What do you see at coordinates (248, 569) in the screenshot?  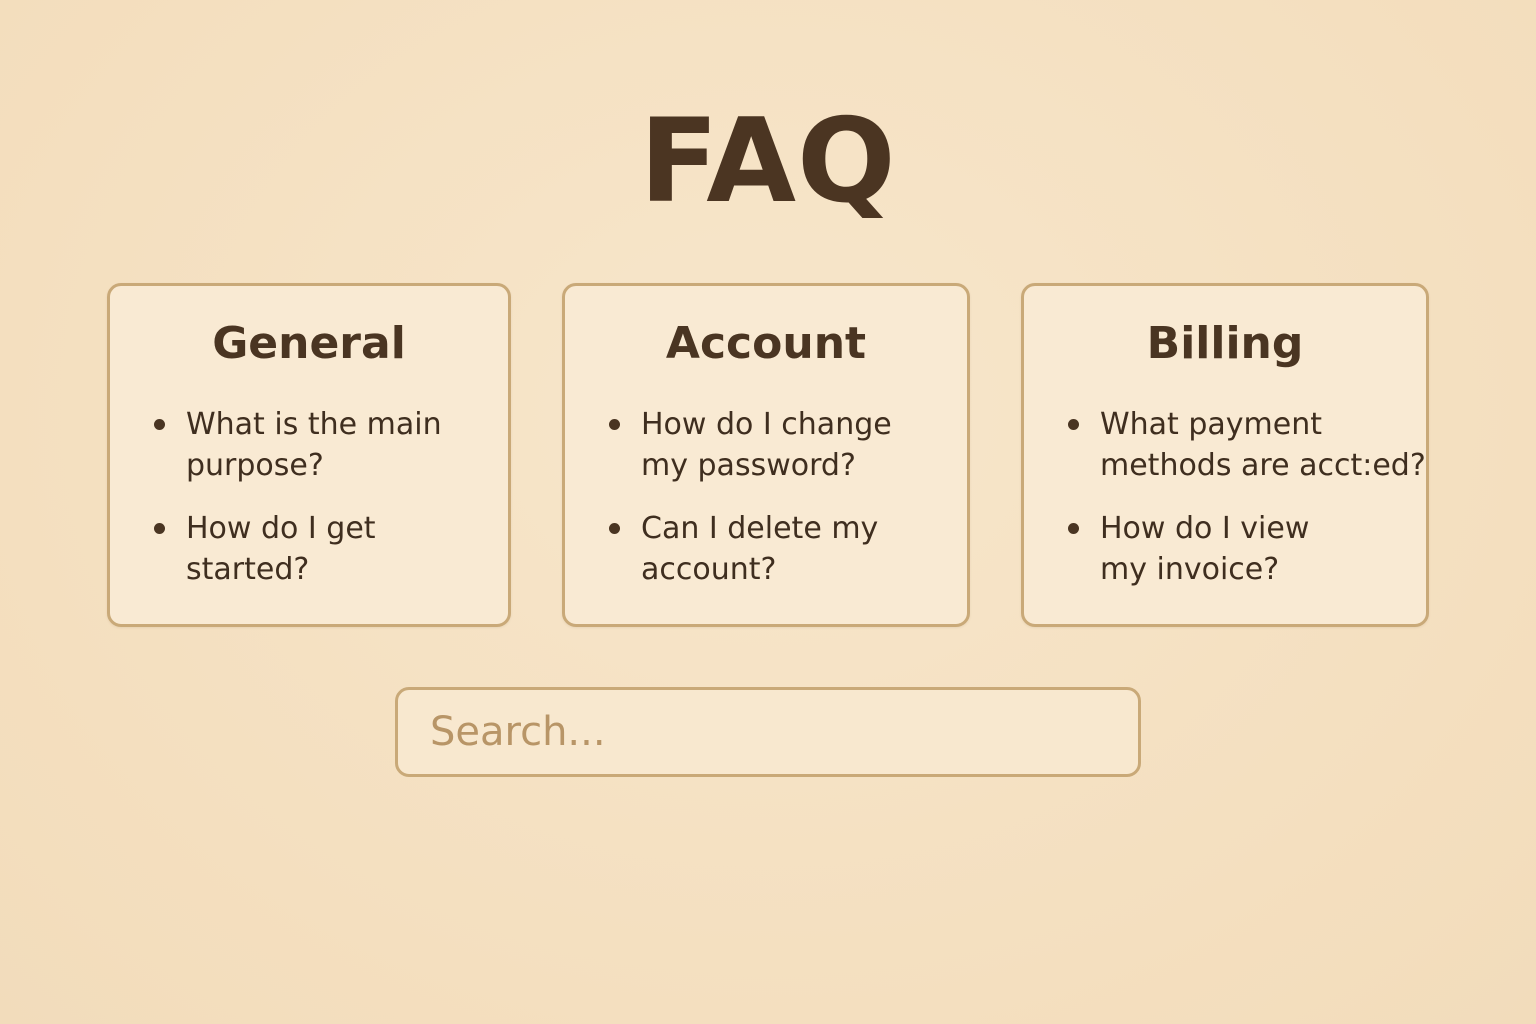 I see `question-line: started?` at bounding box center [248, 569].